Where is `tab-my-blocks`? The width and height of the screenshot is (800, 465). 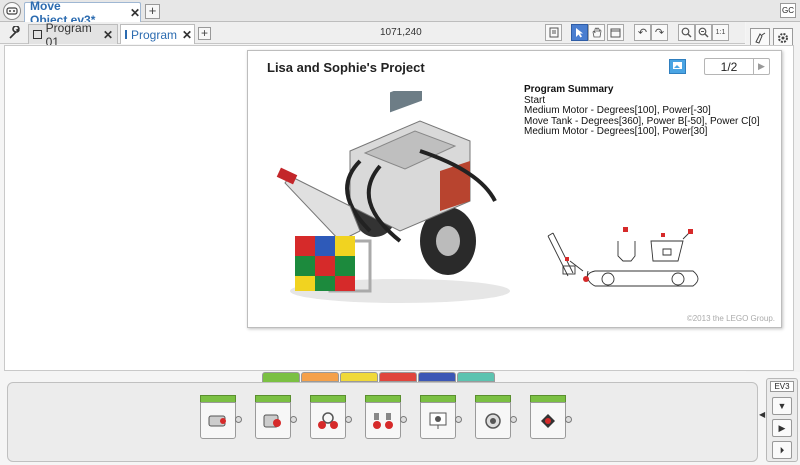 tab-my-blocks is located at coordinates (476, 377).